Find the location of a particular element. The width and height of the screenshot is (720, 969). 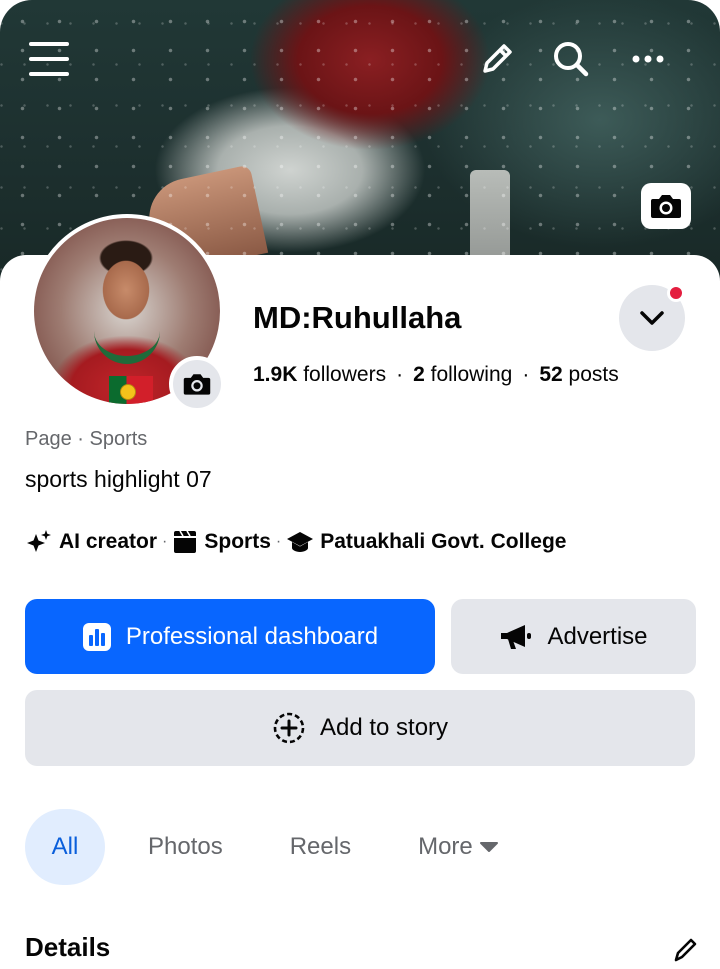

sparkle-icon is located at coordinates (39, 541).